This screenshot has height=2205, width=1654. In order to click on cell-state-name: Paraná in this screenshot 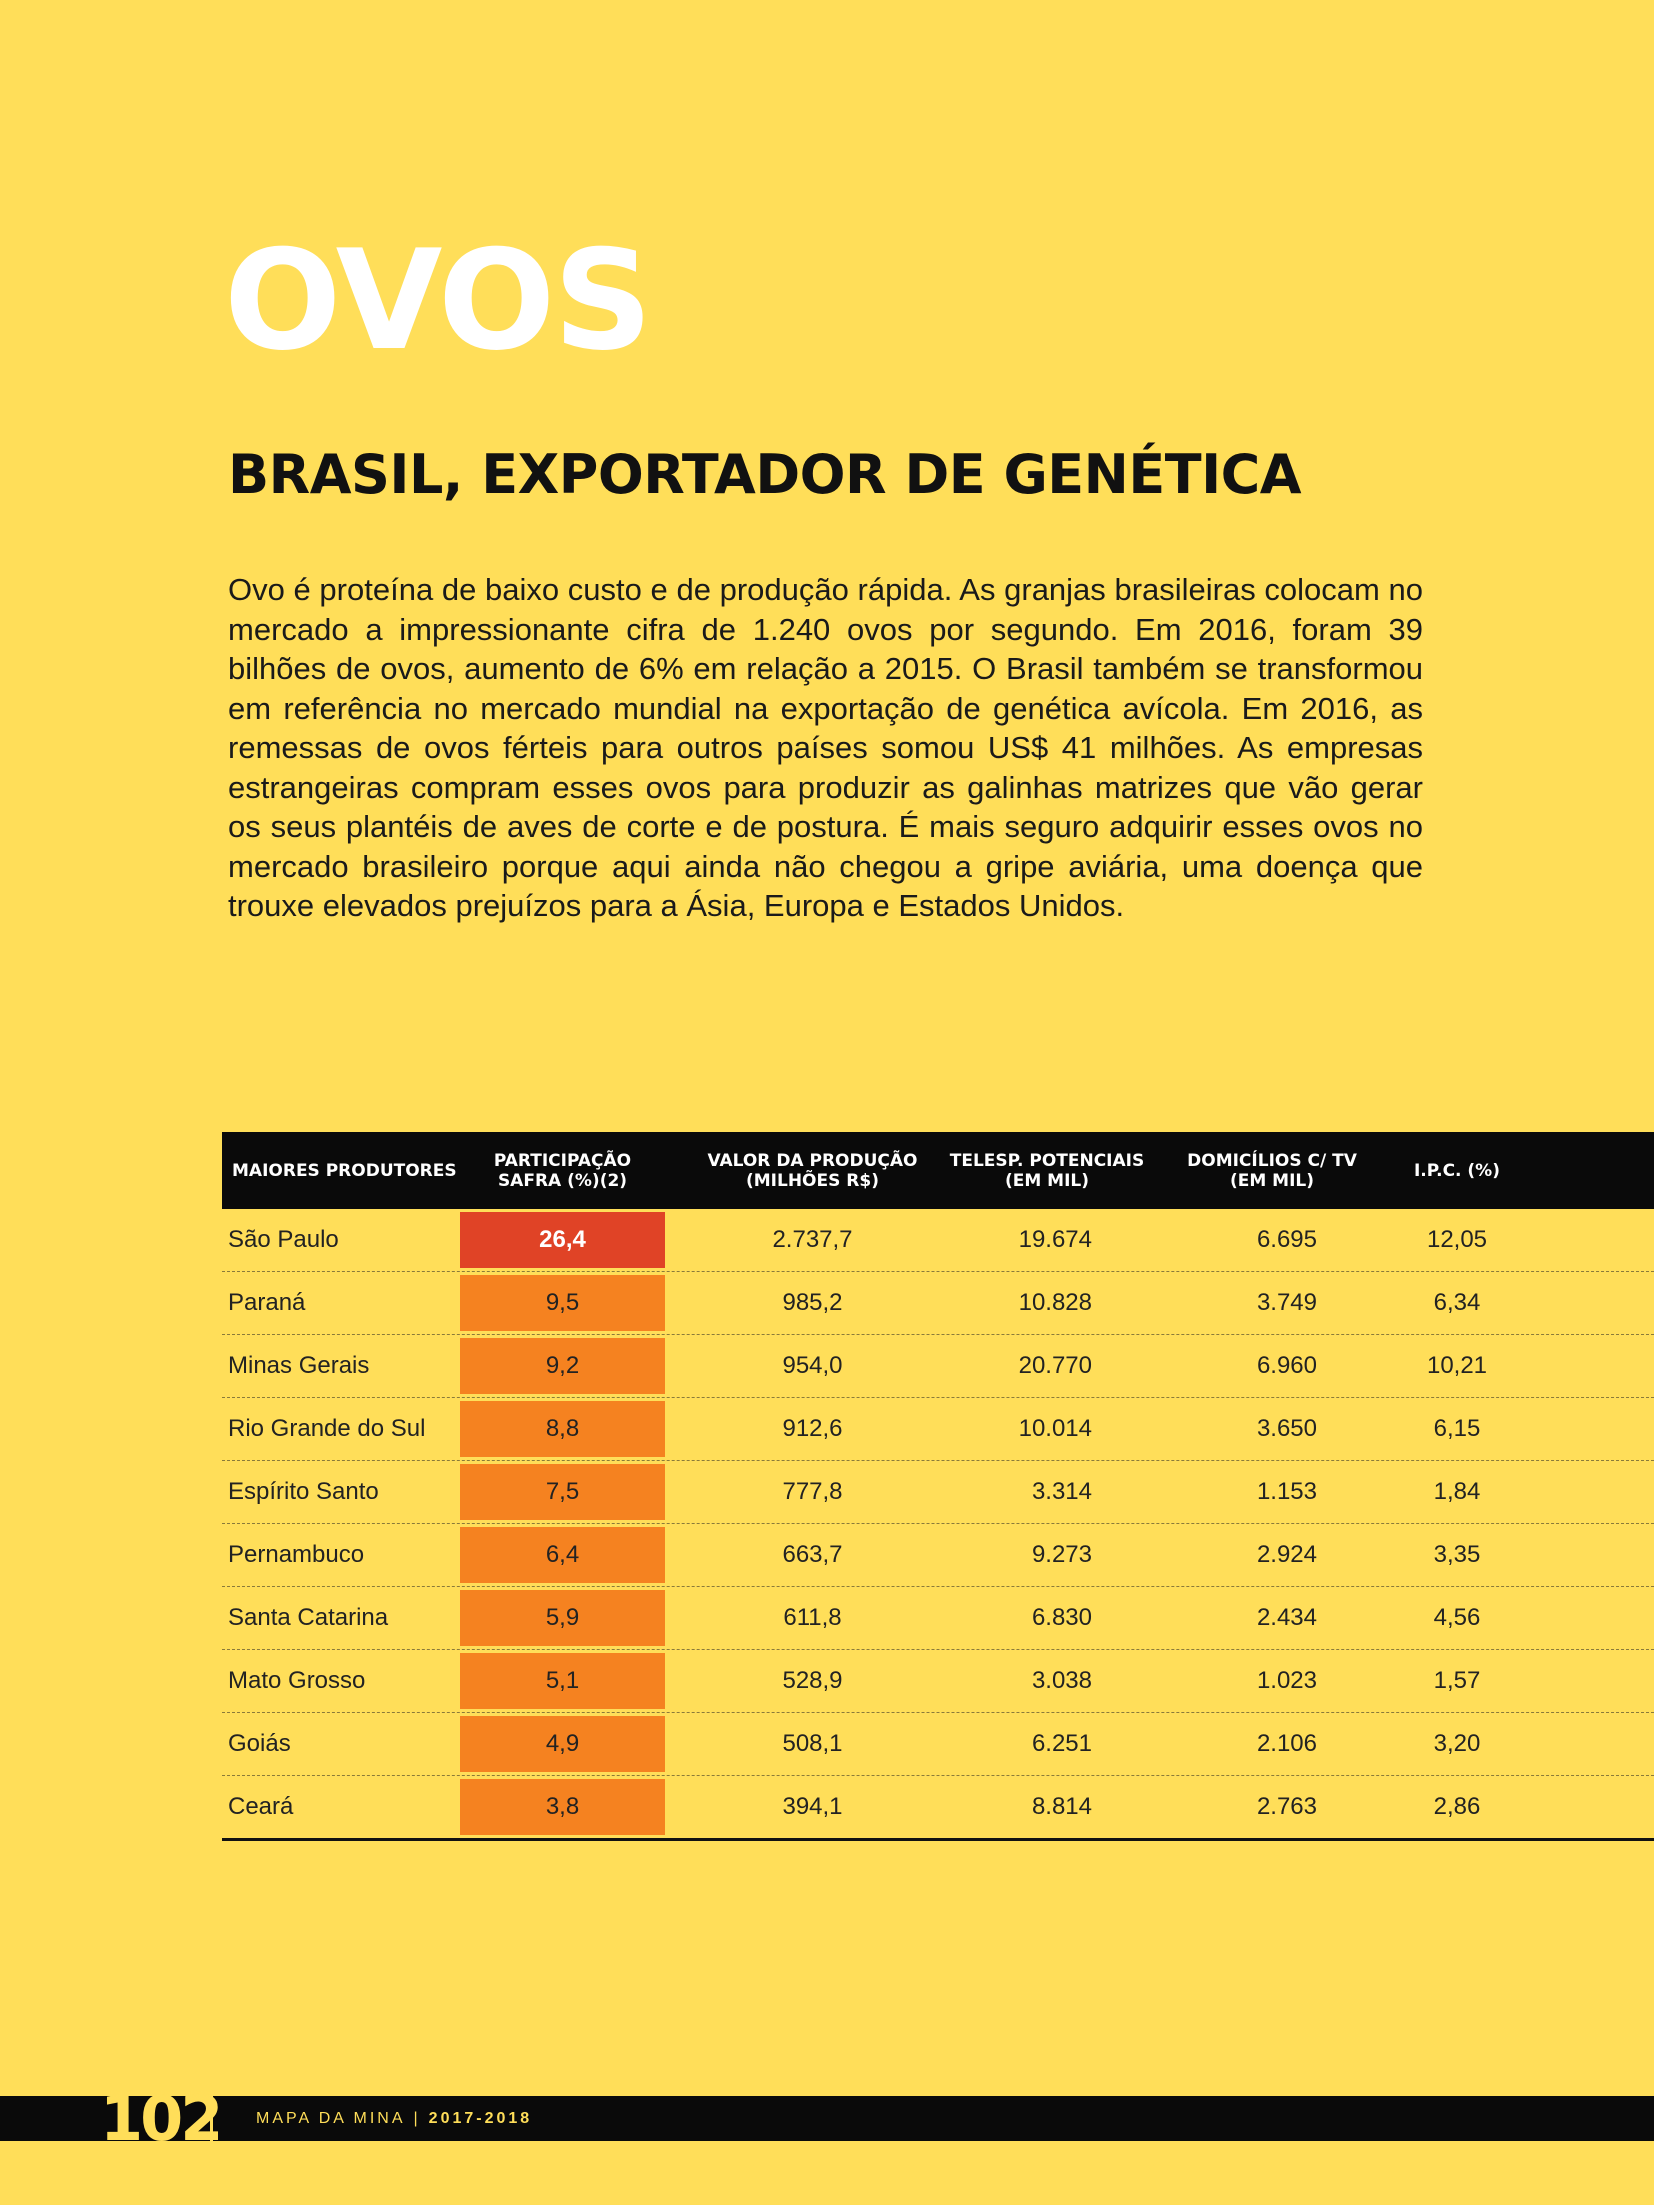, I will do `click(267, 1302)`.